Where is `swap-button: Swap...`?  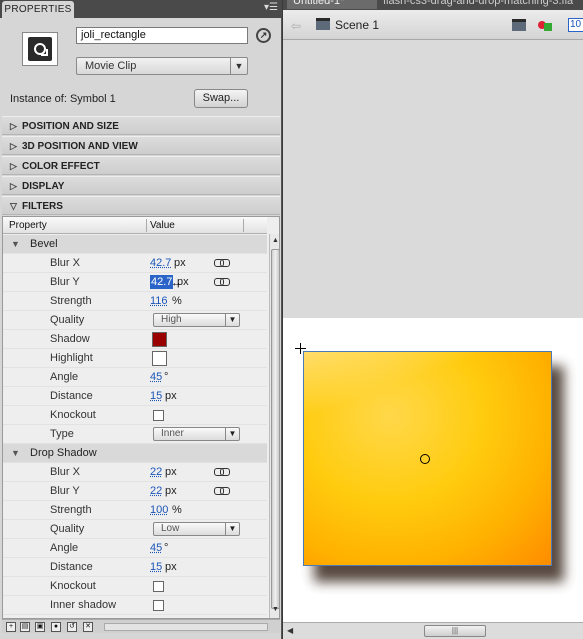
swap-button: Swap... is located at coordinates (221, 98).